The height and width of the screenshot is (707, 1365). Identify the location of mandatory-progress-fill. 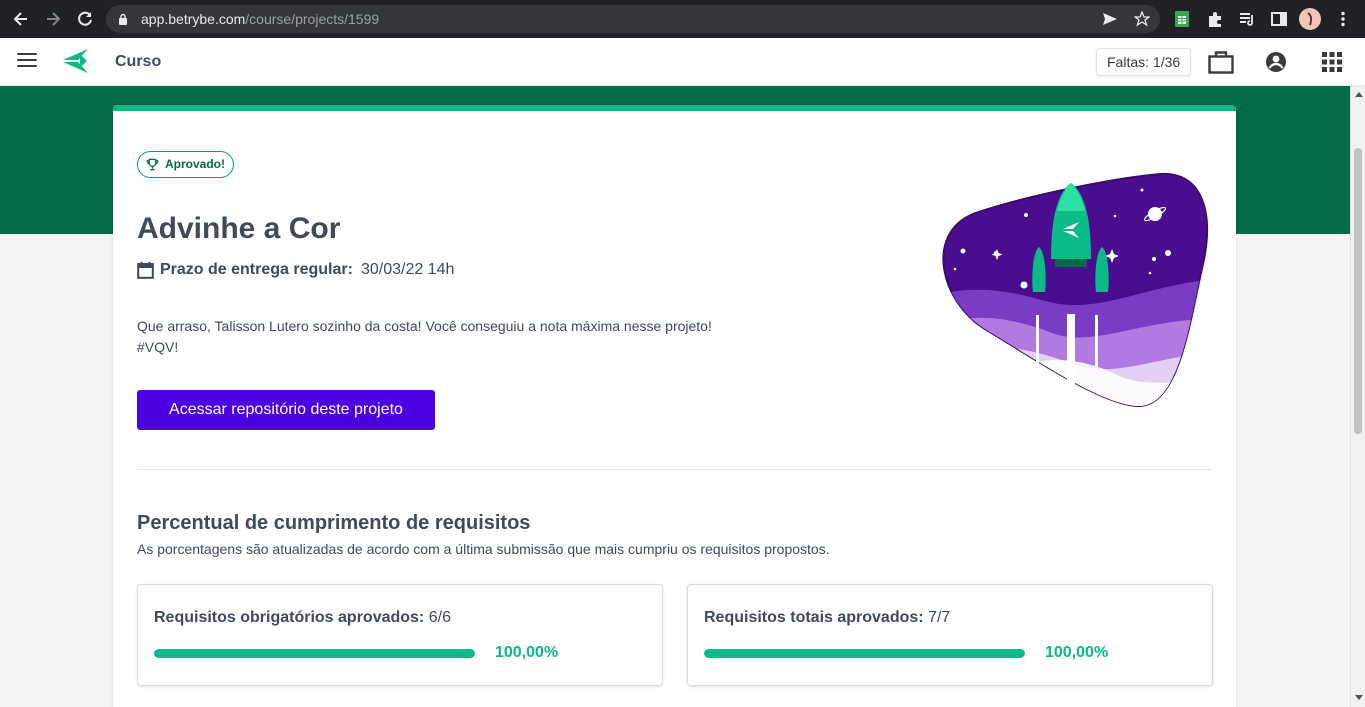
(314, 653).